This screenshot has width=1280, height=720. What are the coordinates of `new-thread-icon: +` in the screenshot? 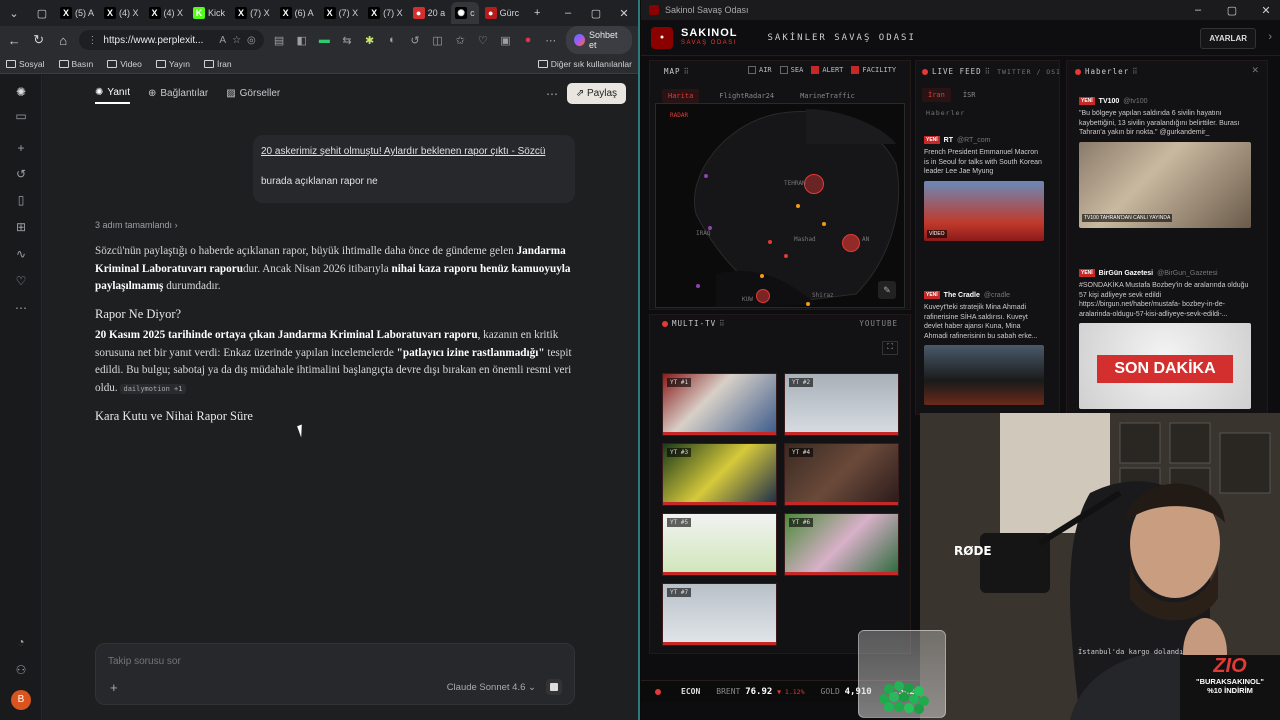 It's located at (21, 149).